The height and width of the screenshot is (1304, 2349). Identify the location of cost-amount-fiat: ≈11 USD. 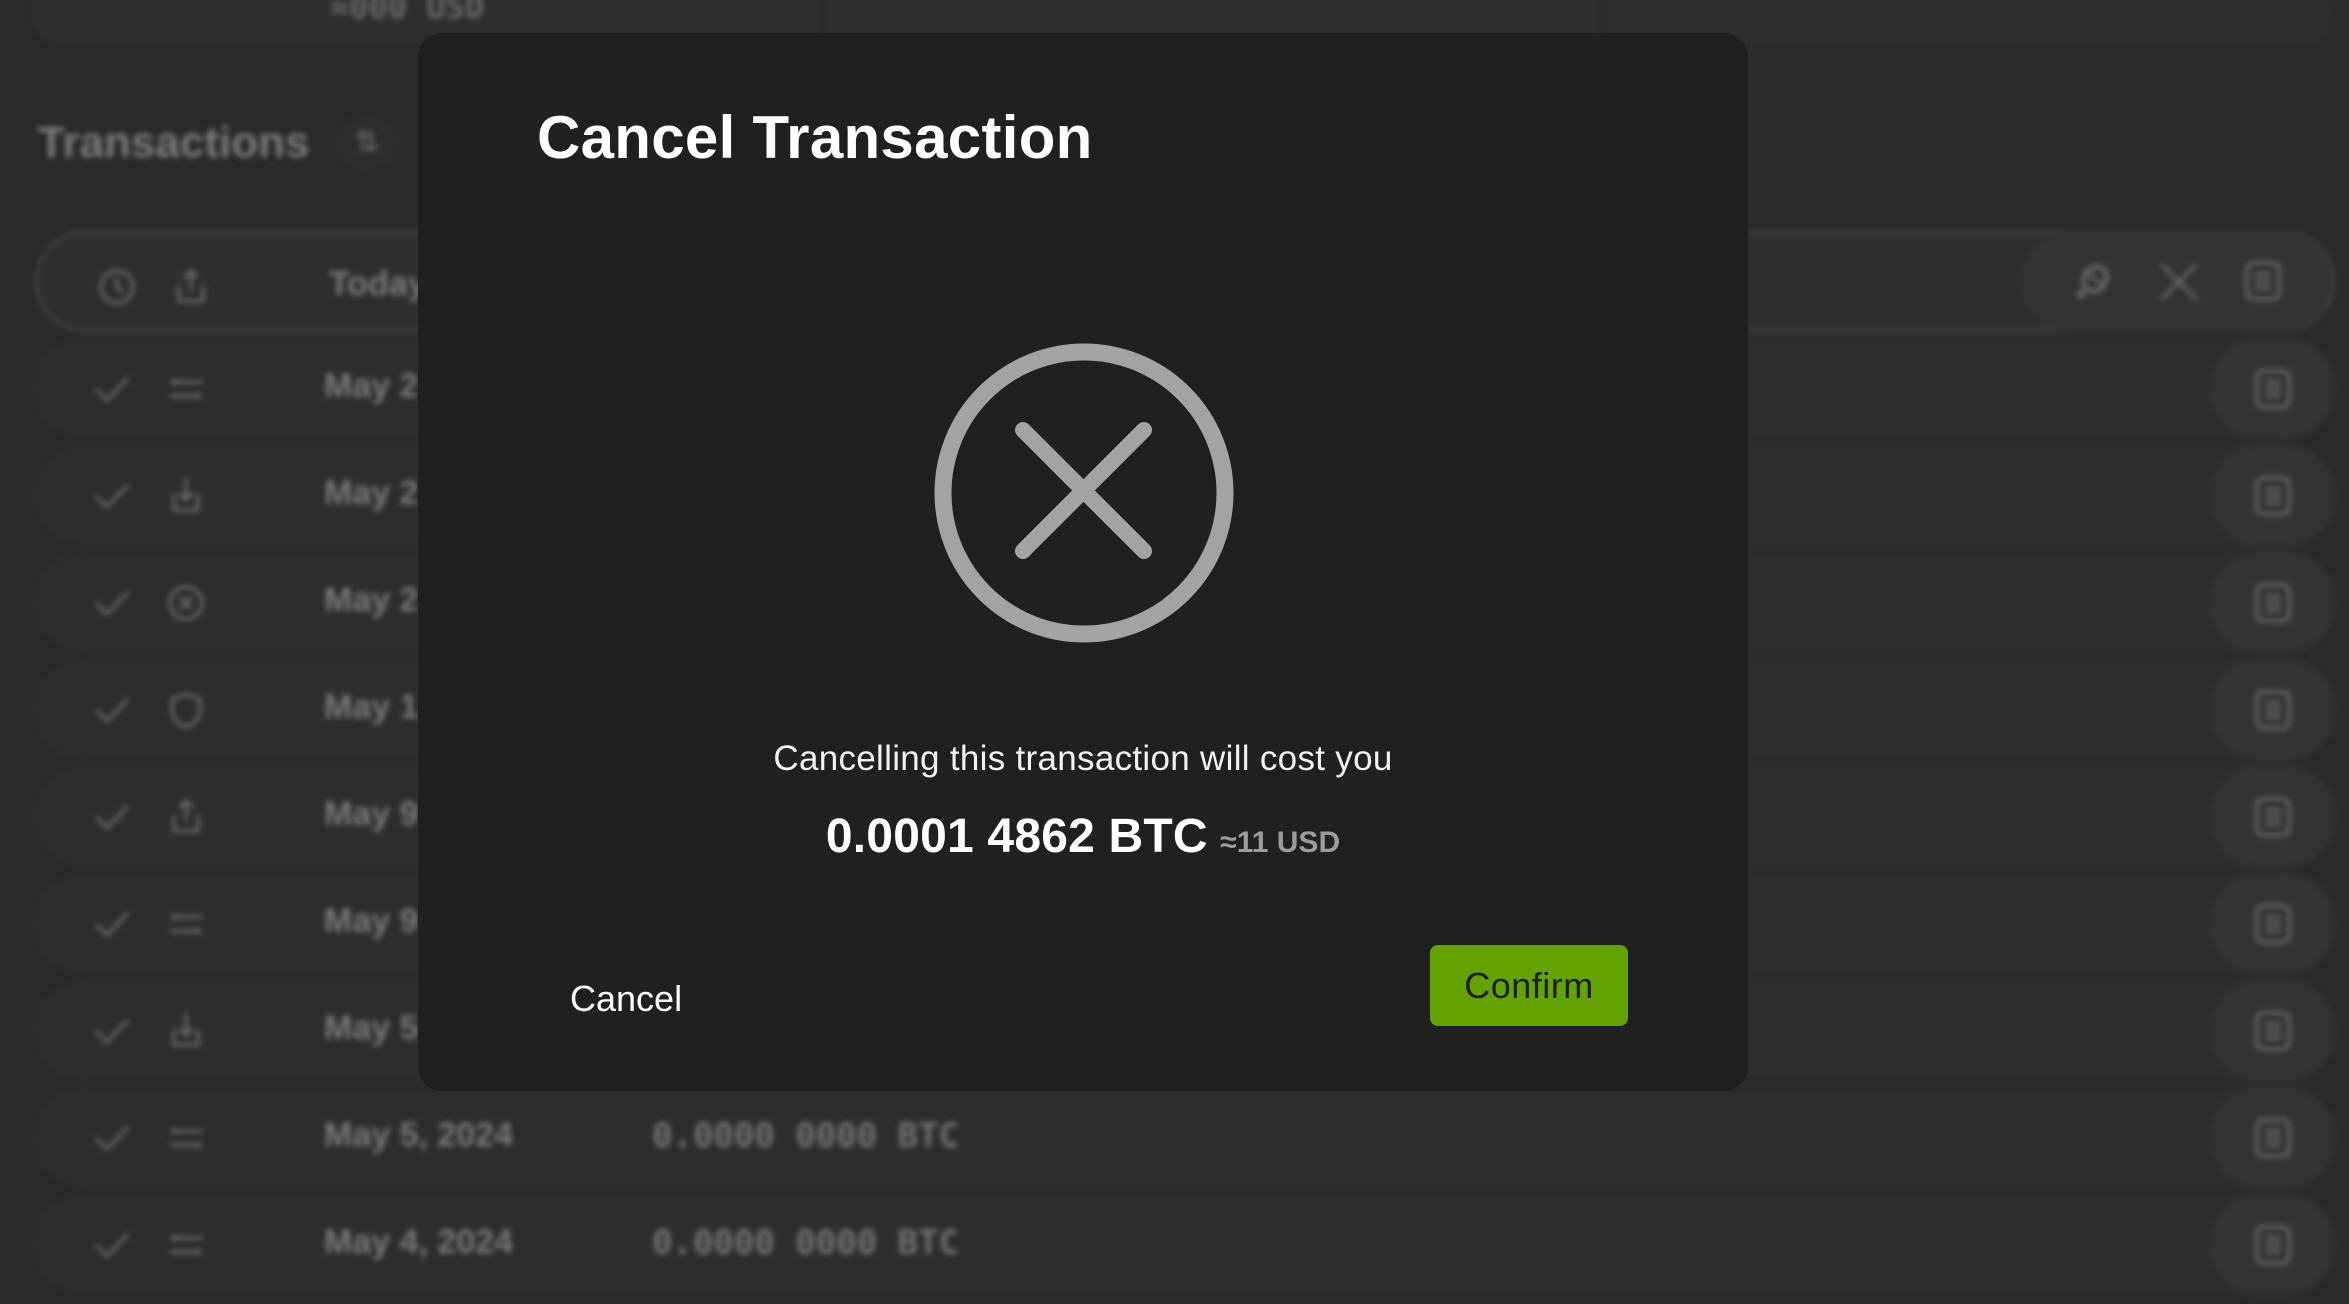
(1280, 842).